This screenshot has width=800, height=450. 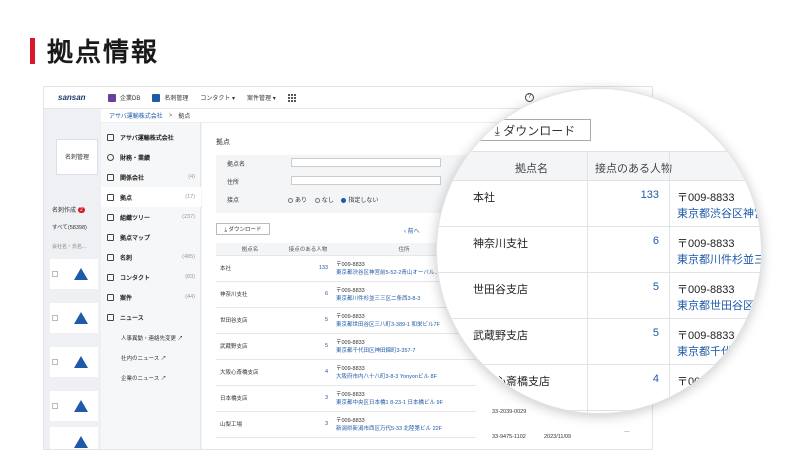 I want to click on download-button: ⤓ ダウンロード, so click(x=243, y=229).